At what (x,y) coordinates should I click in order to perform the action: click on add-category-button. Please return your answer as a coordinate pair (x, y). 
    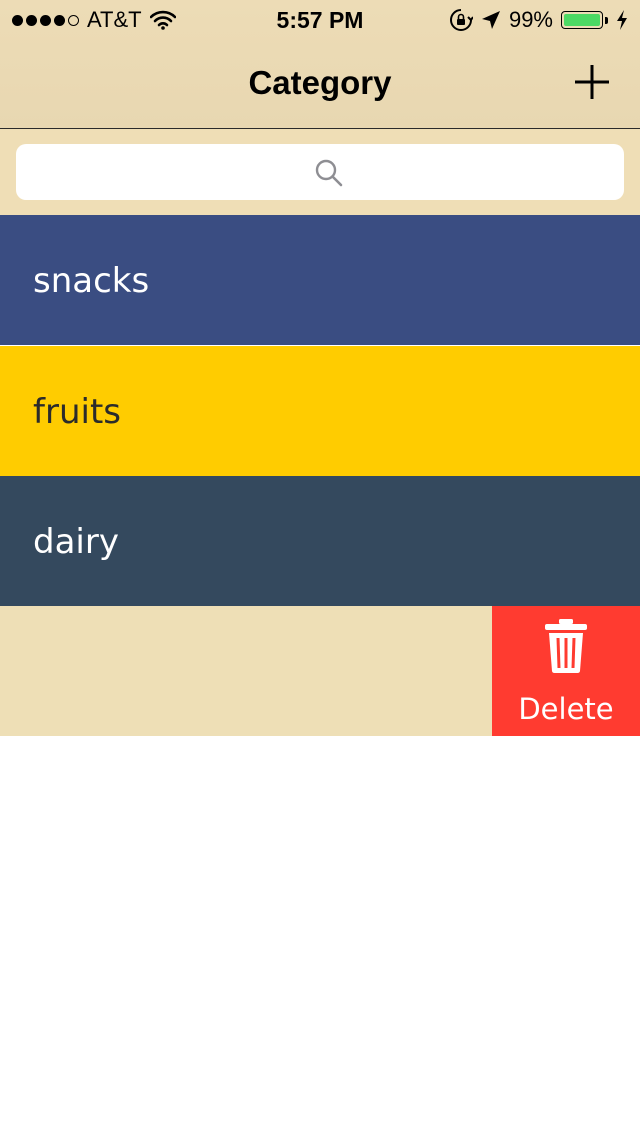
    Looking at the image, I should click on (592, 82).